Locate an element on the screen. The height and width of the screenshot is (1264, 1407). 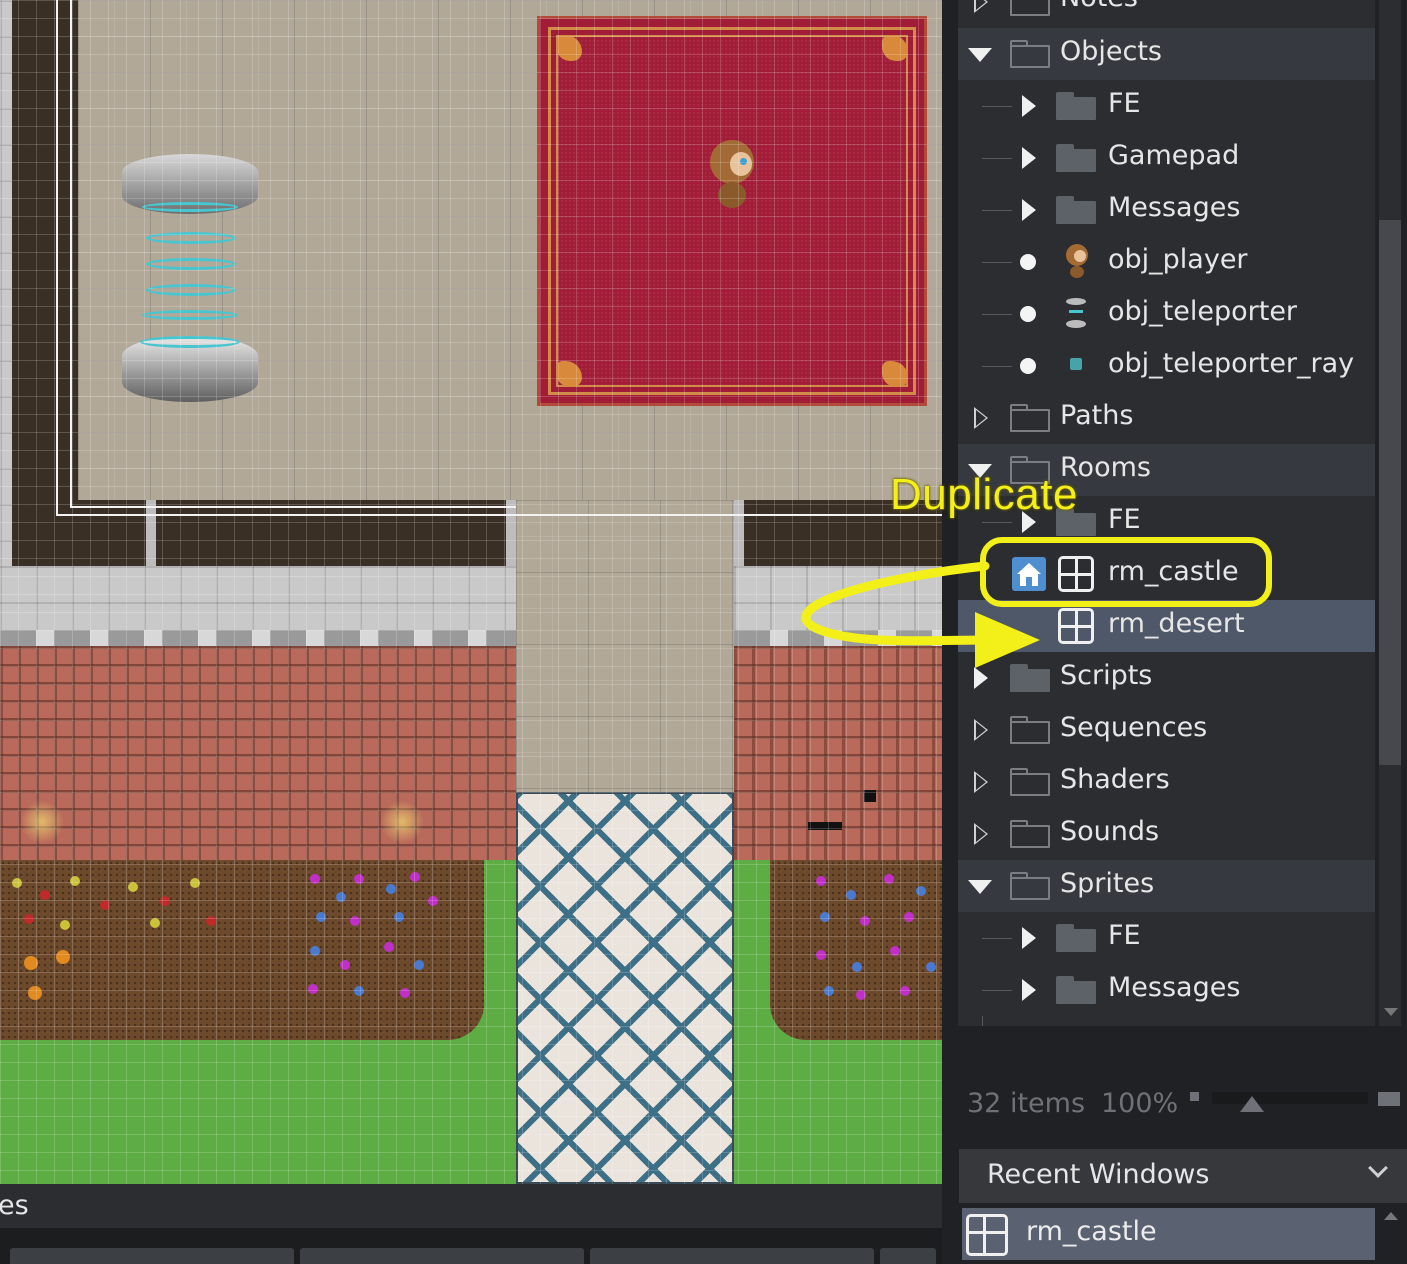
tree-group-shaders: Shaders is located at coordinates (1166, 782).